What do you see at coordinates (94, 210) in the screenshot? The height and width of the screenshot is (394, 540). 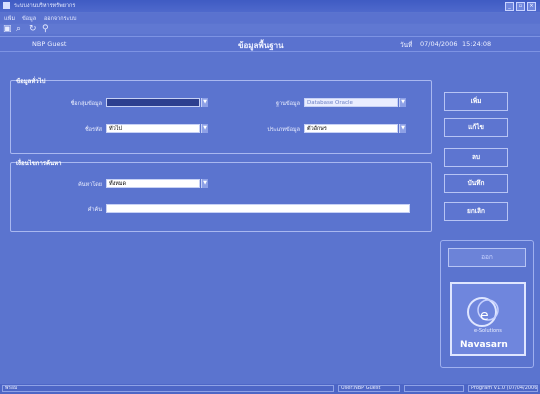 I see `keyword-label: คำค้น` at bounding box center [94, 210].